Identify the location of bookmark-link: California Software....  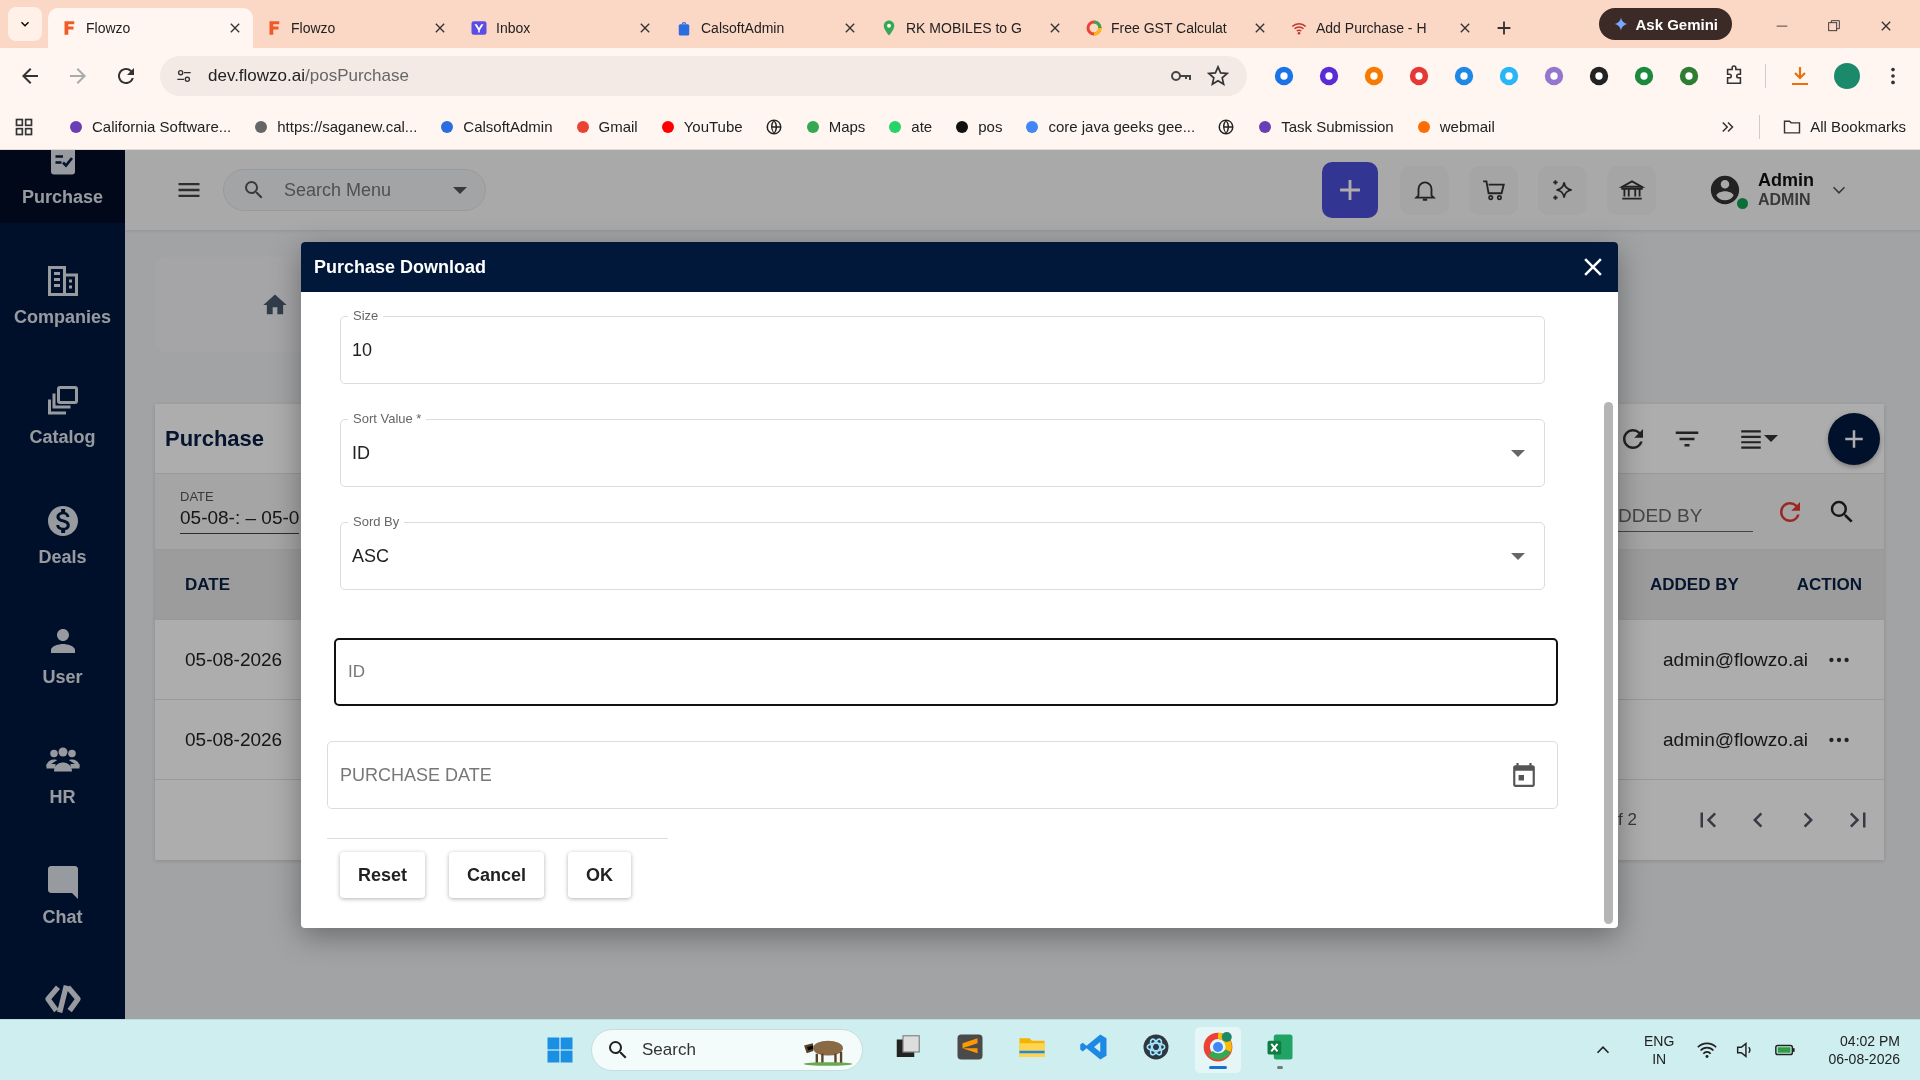
(150, 126).